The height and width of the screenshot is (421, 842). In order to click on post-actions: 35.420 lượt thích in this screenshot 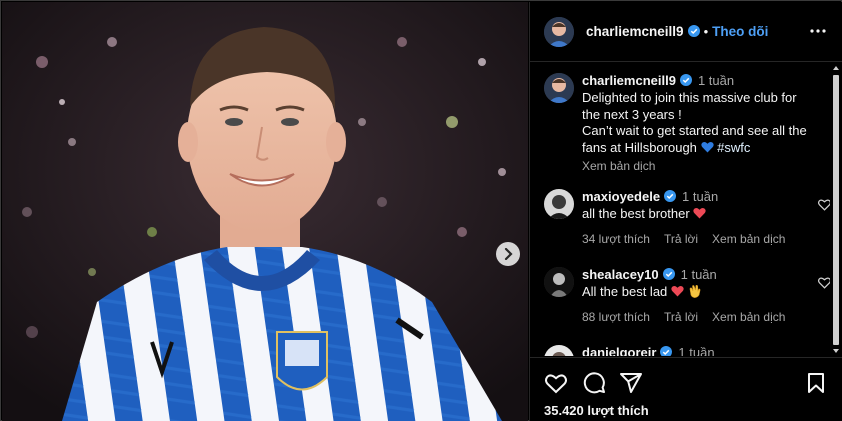, I will do `click(686, 389)`.